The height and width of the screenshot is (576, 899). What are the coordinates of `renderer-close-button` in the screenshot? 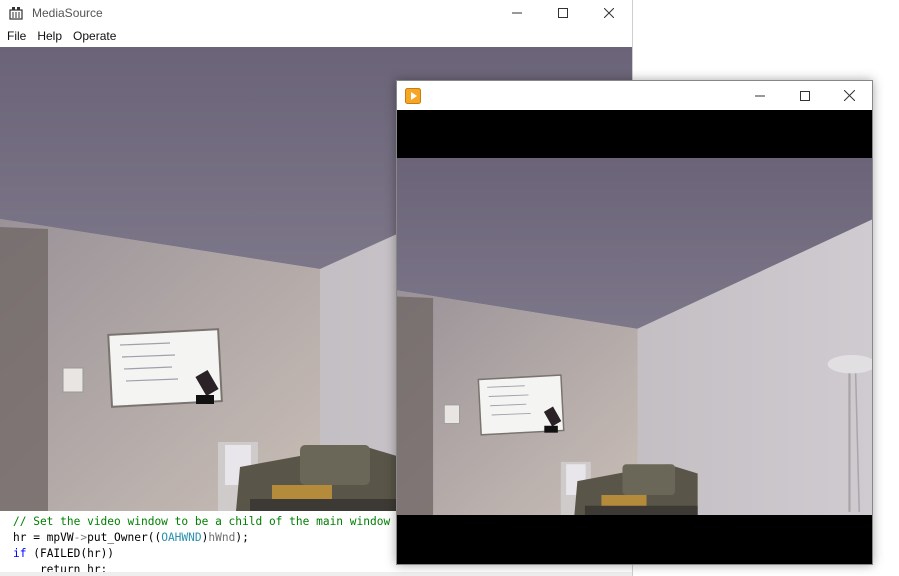 It's located at (849, 95).